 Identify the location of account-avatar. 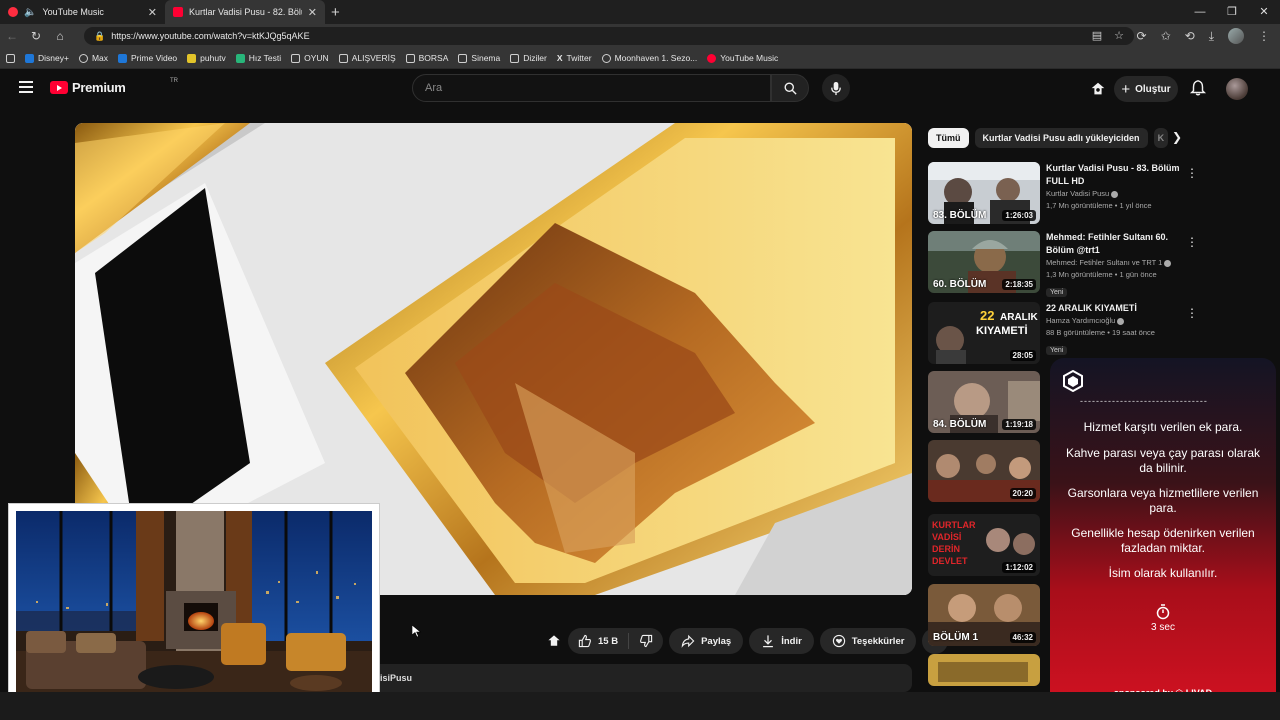
(1237, 89).